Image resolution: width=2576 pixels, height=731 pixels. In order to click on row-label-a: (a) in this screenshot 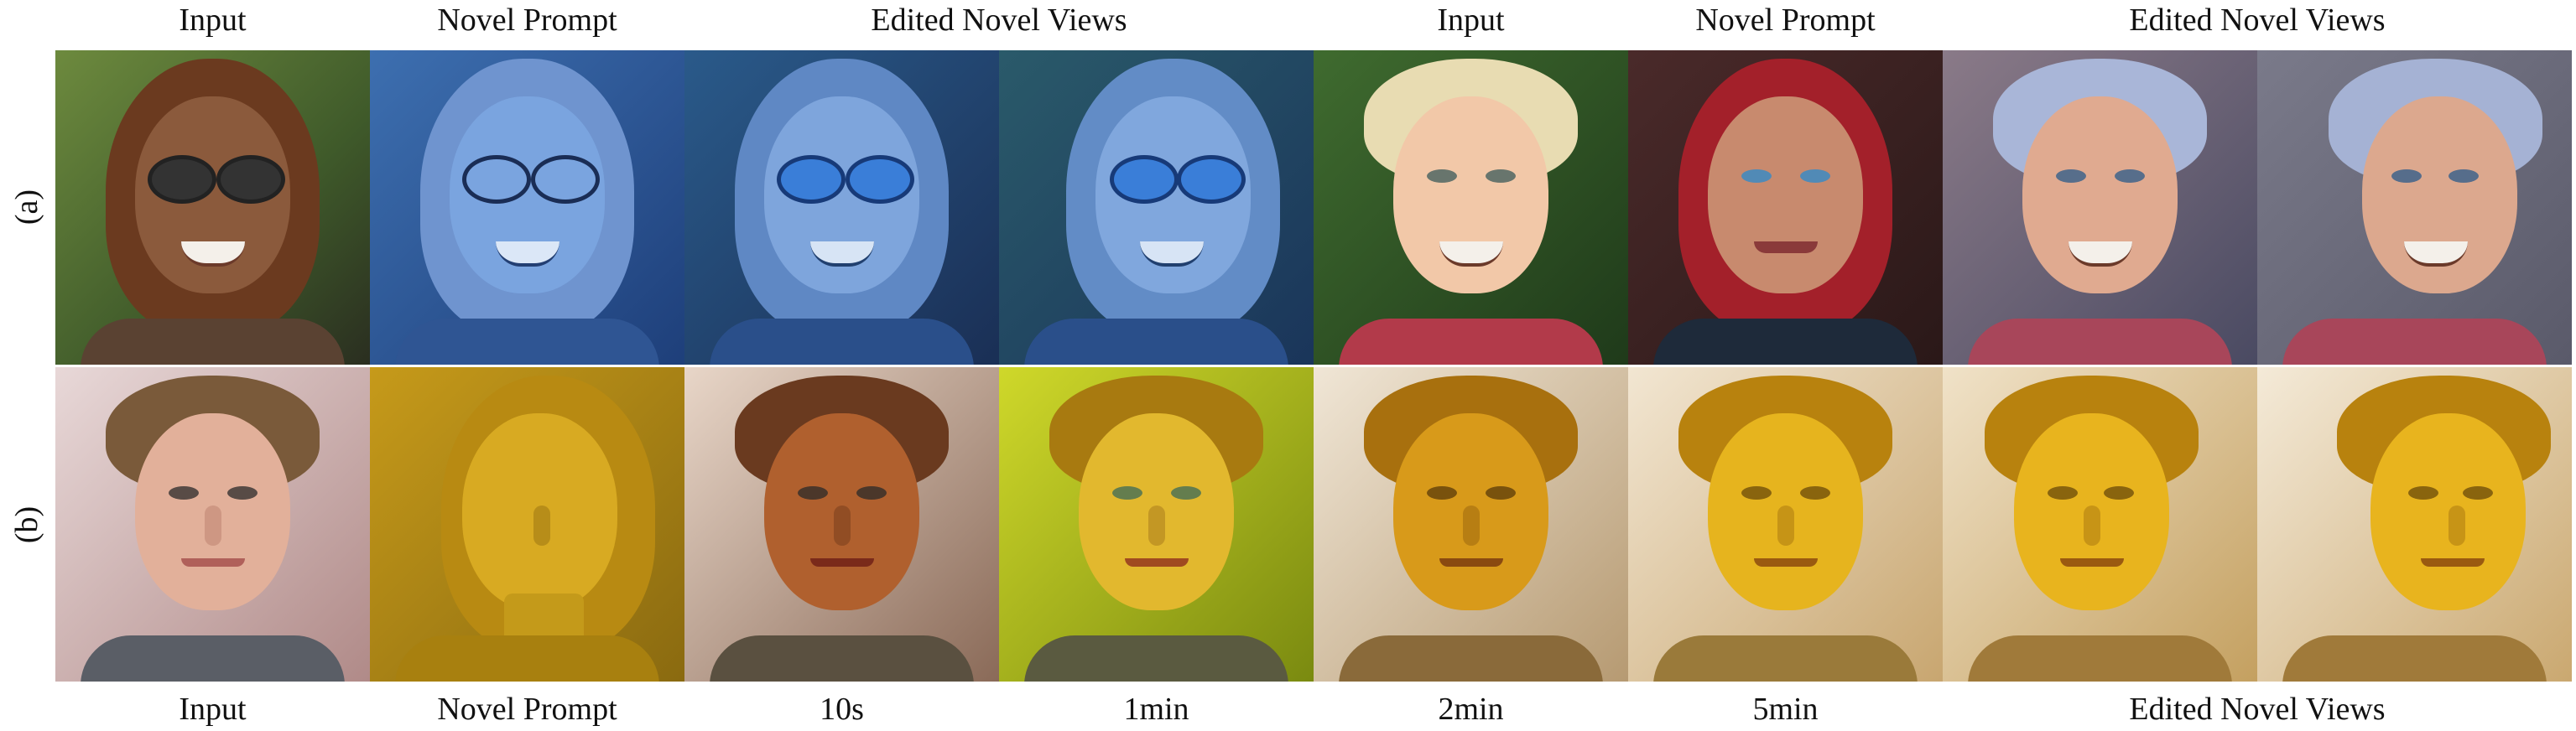, I will do `click(26, 207)`.